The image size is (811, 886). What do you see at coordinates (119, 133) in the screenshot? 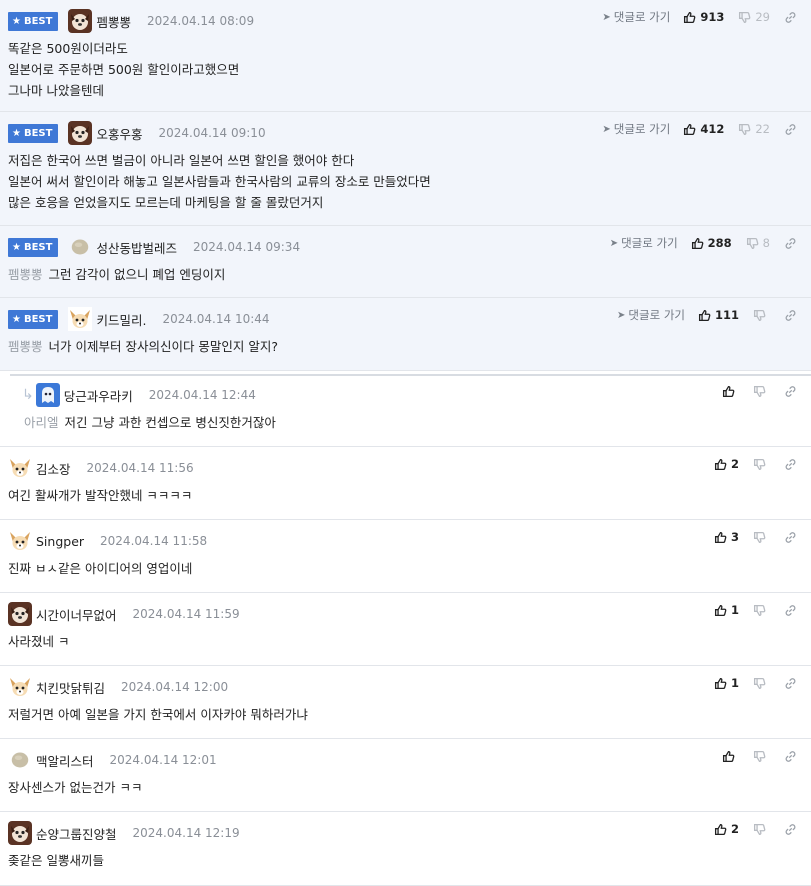
I see `user-nickname: 오홍우홍` at bounding box center [119, 133].